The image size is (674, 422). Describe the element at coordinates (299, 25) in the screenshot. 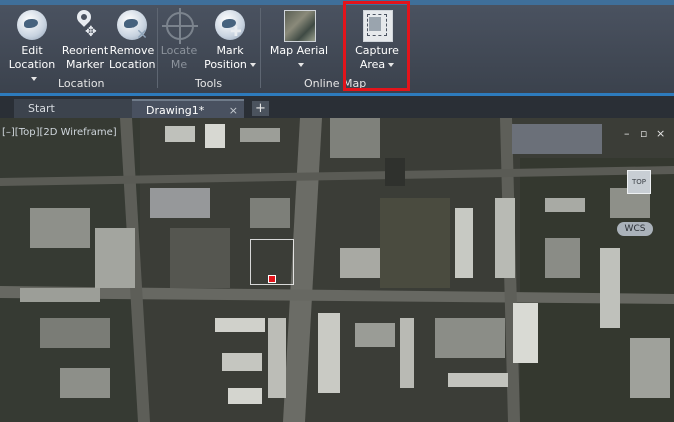

I see `aerial-map-icon` at that location.